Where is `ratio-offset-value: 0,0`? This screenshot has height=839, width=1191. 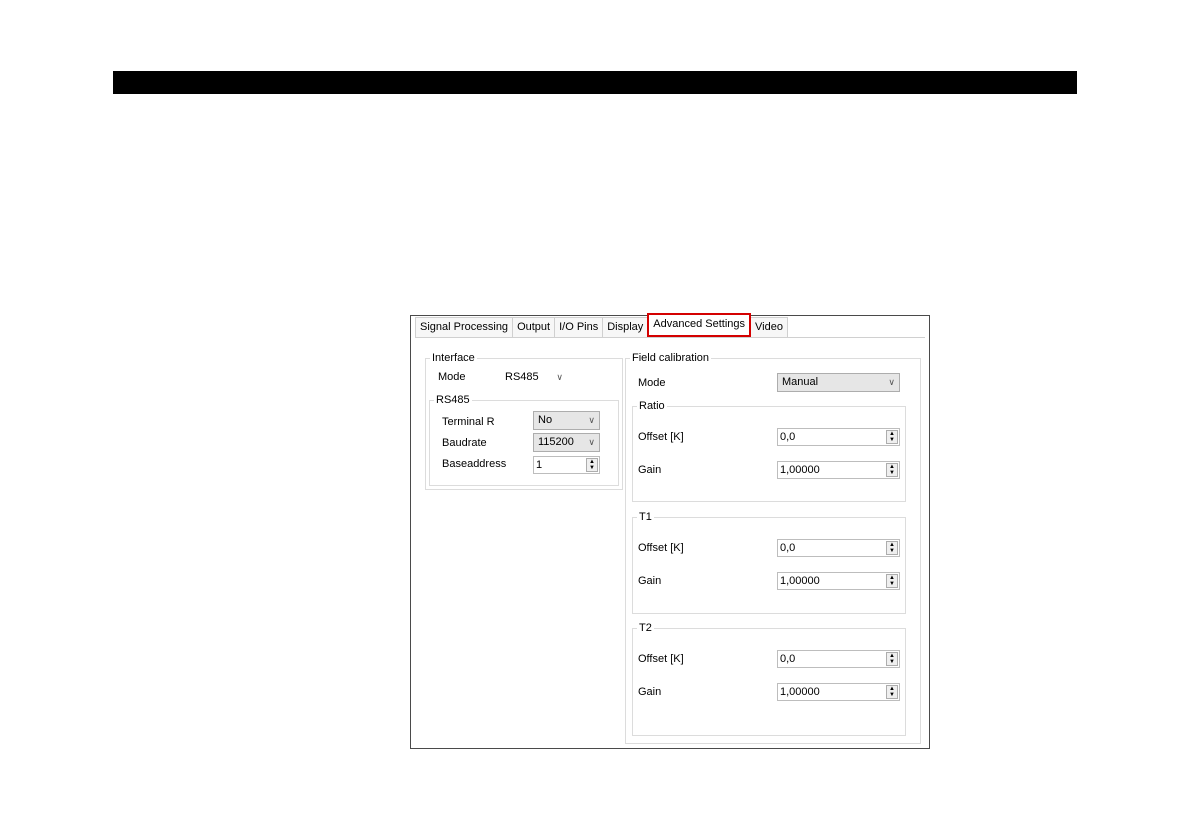 ratio-offset-value: 0,0 is located at coordinates (788, 437).